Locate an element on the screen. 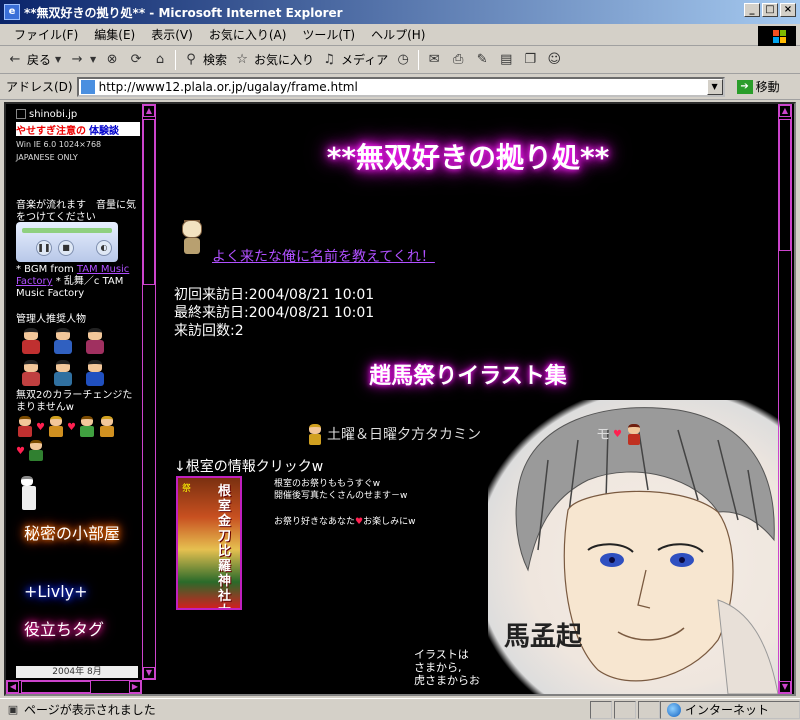  couple-sprites: ♥ ♥ ♥ is located at coordinates (68, 439).